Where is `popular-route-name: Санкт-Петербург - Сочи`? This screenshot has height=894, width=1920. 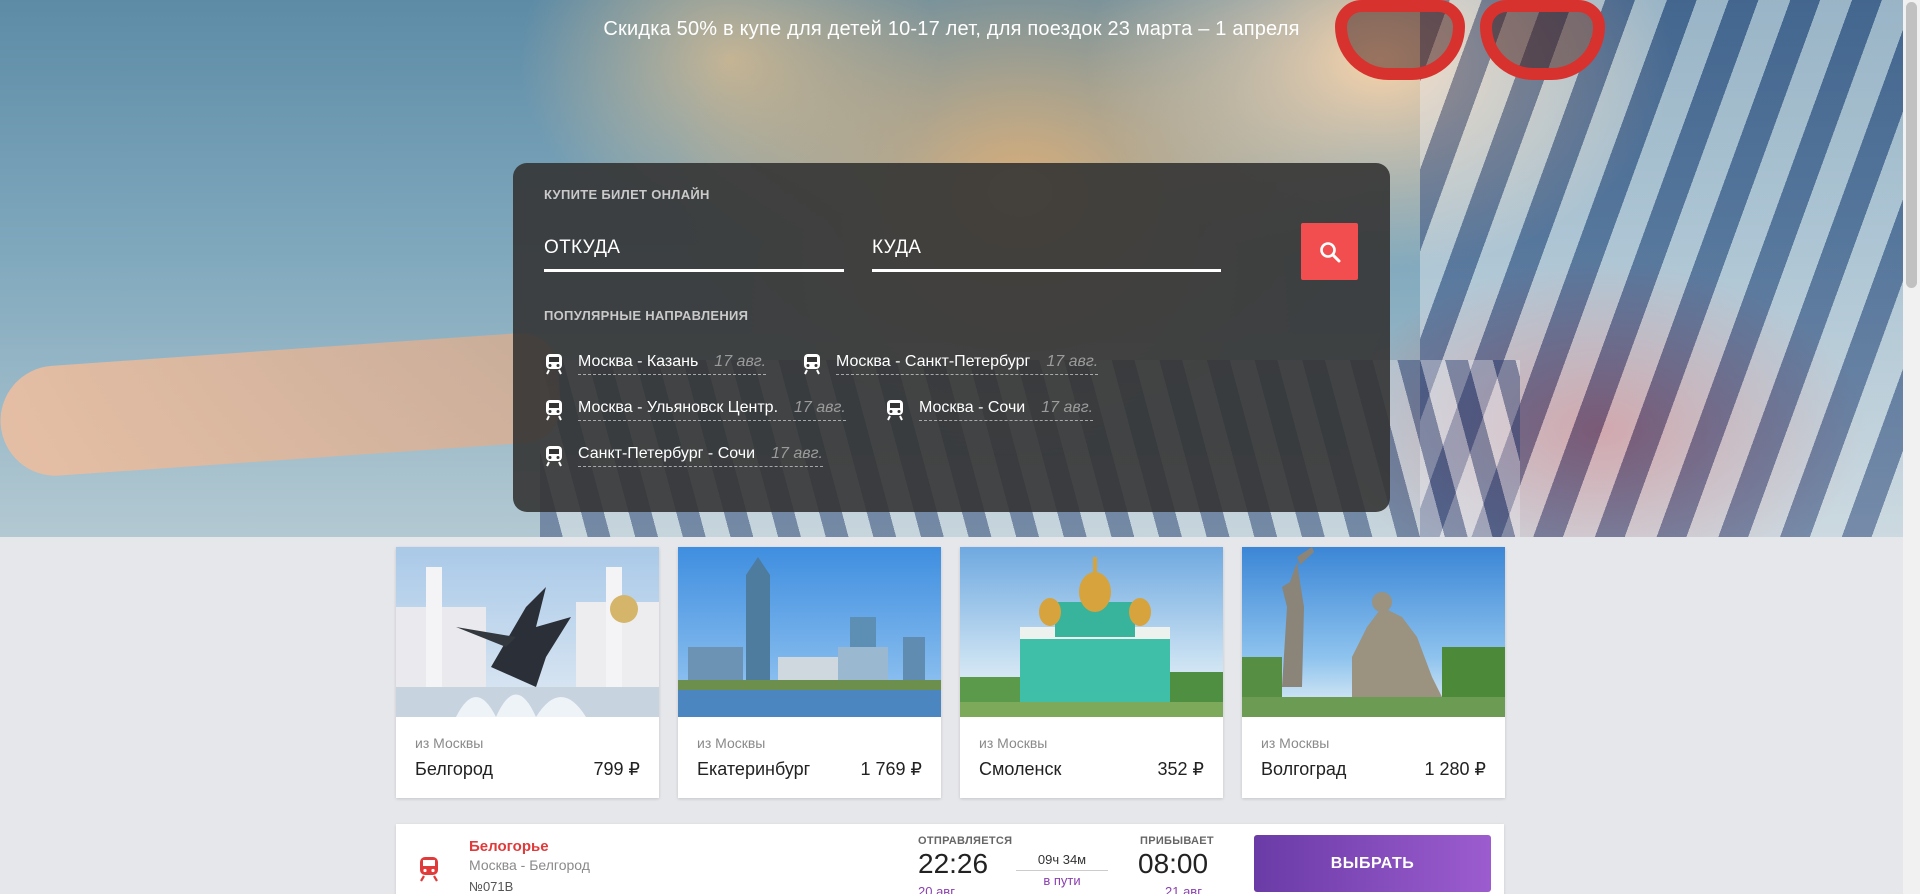 popular-route-name: Санкт-Петербург - Сочи is located at coordinates (667, 453).